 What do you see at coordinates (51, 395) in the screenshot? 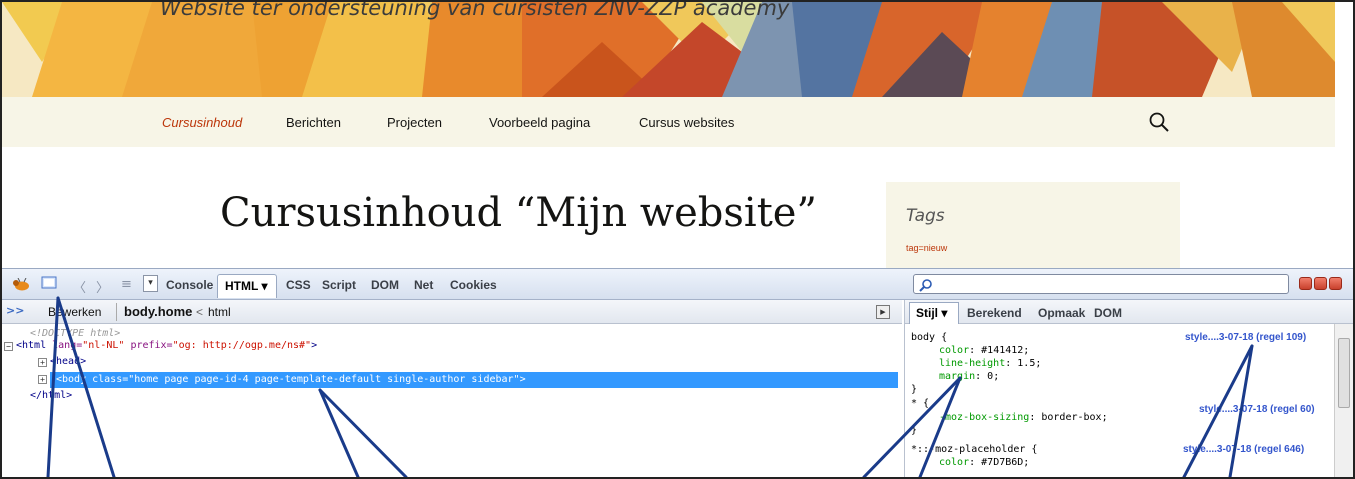
I see `html-close-node: </html>` at bounding box center [51, 395].